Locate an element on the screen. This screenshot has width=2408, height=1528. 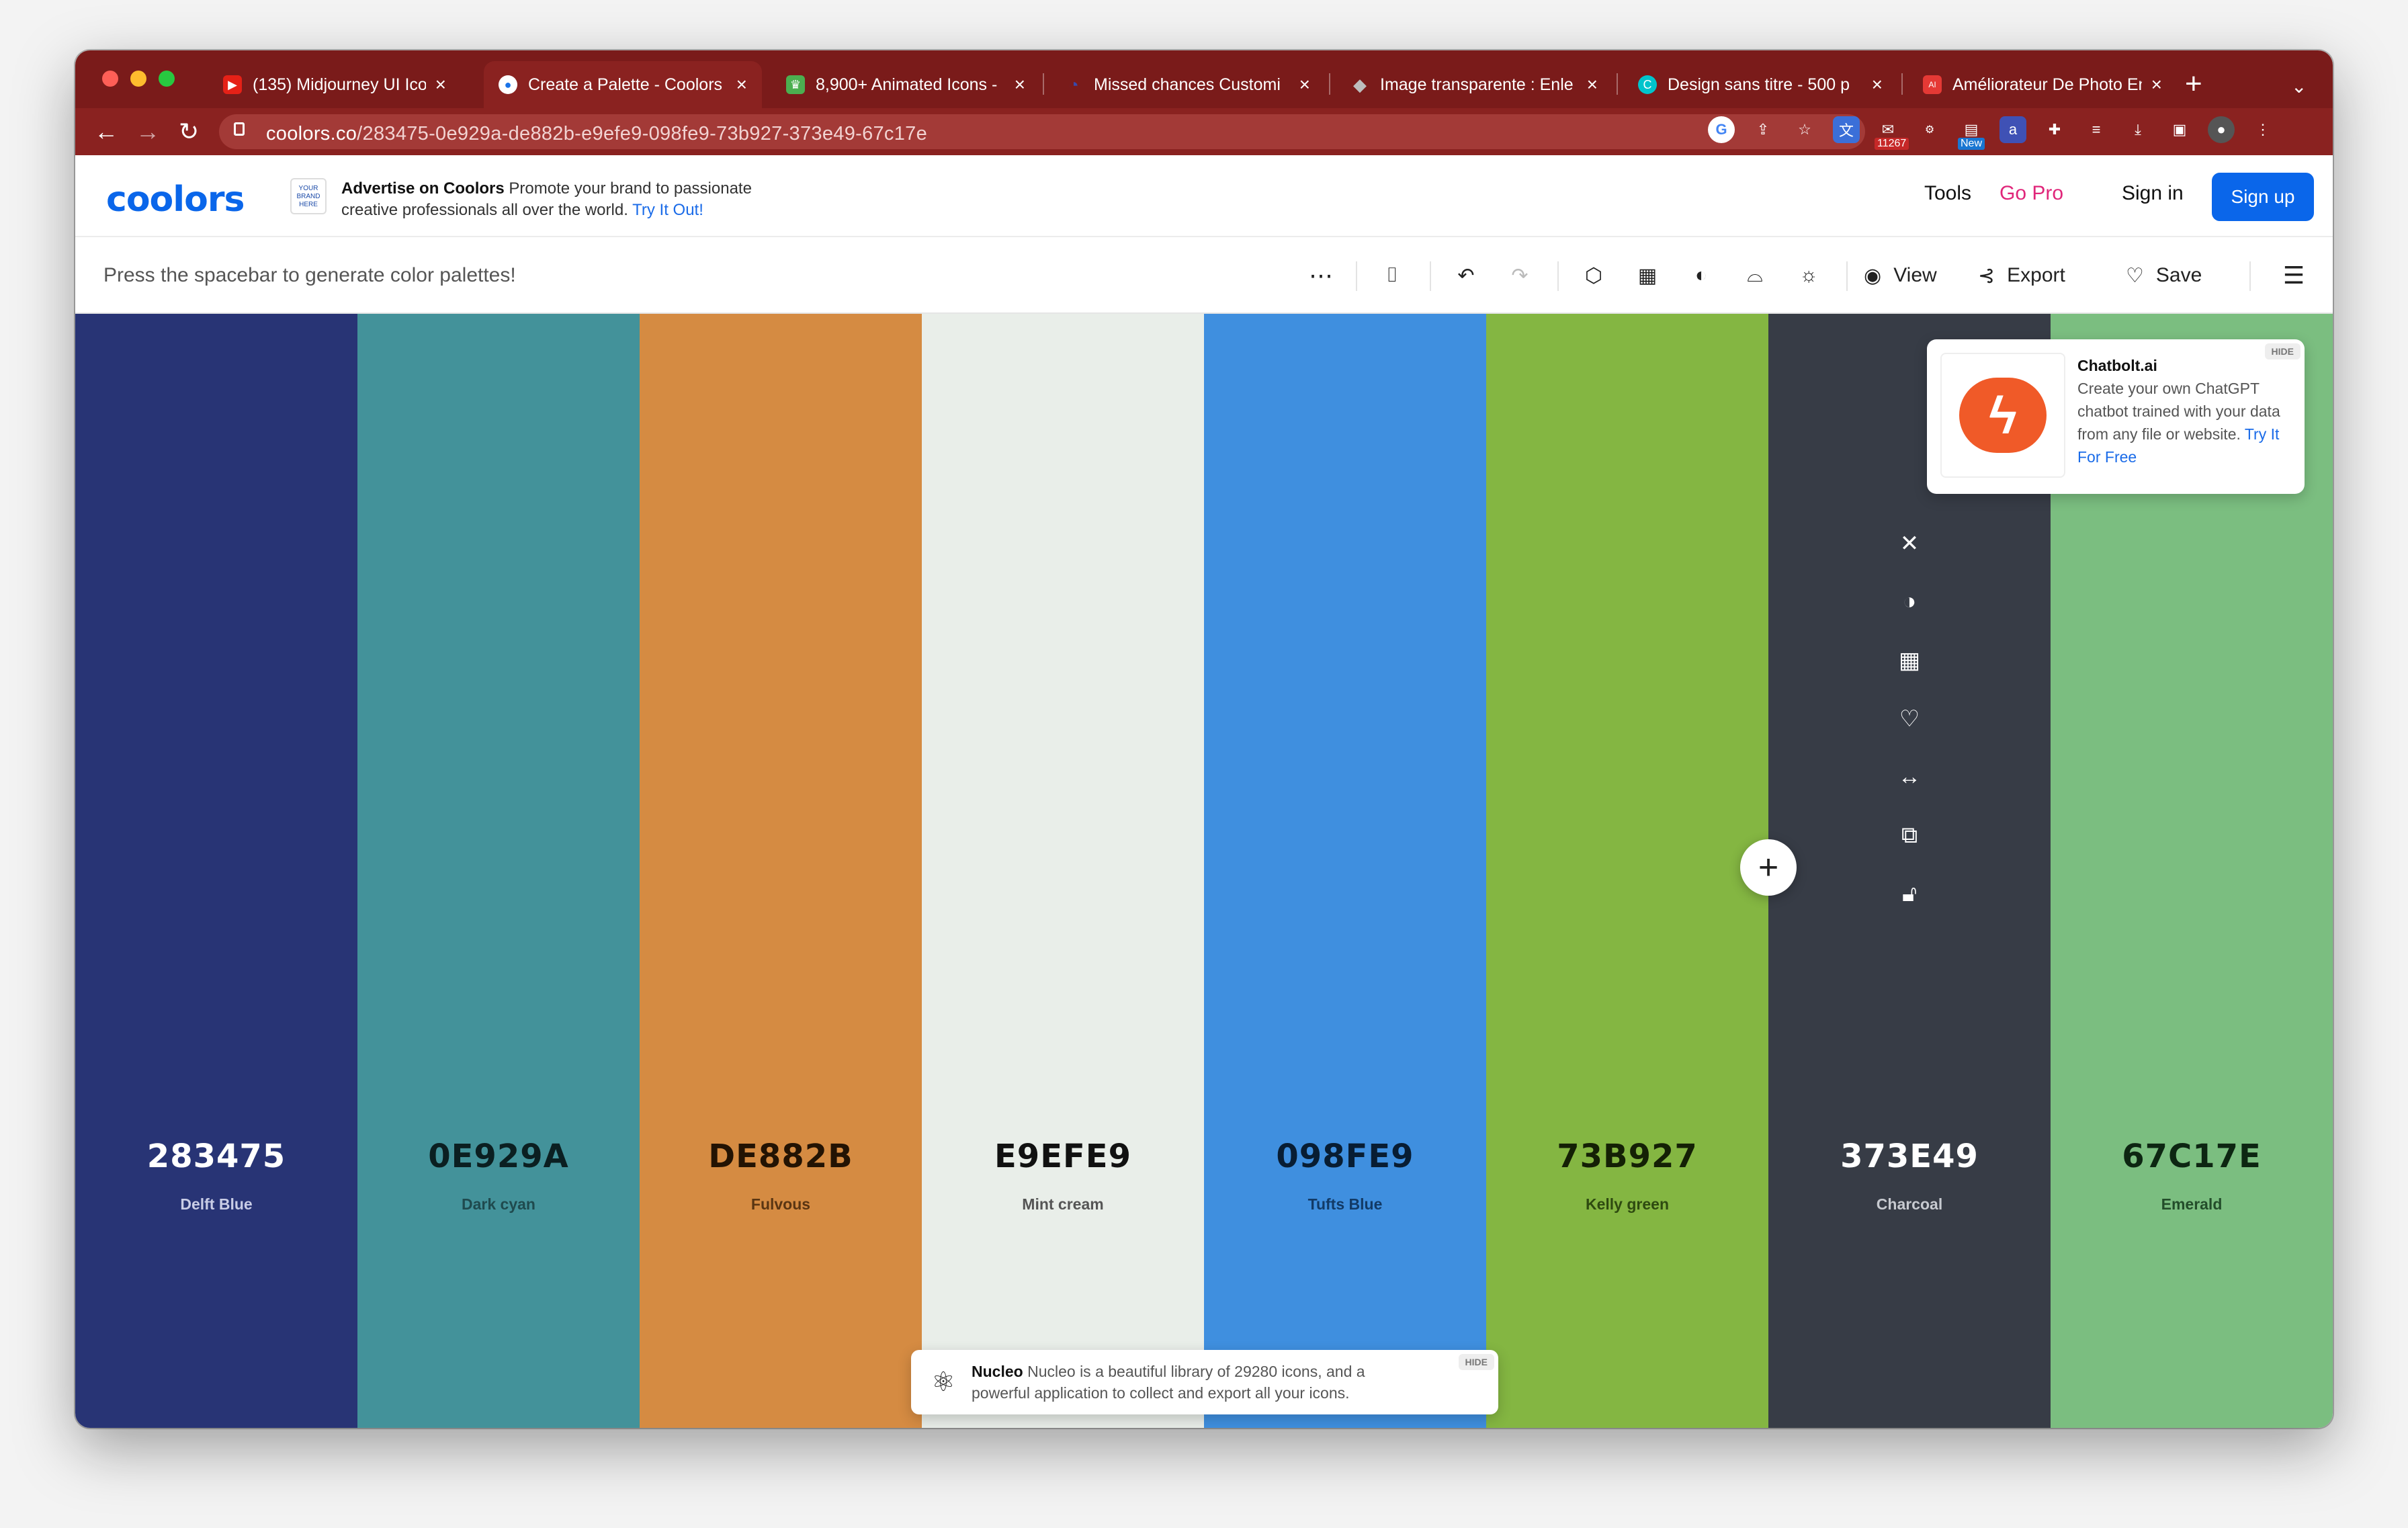
color-name: Tufts Blue is located at coordinates (1345, 1204).